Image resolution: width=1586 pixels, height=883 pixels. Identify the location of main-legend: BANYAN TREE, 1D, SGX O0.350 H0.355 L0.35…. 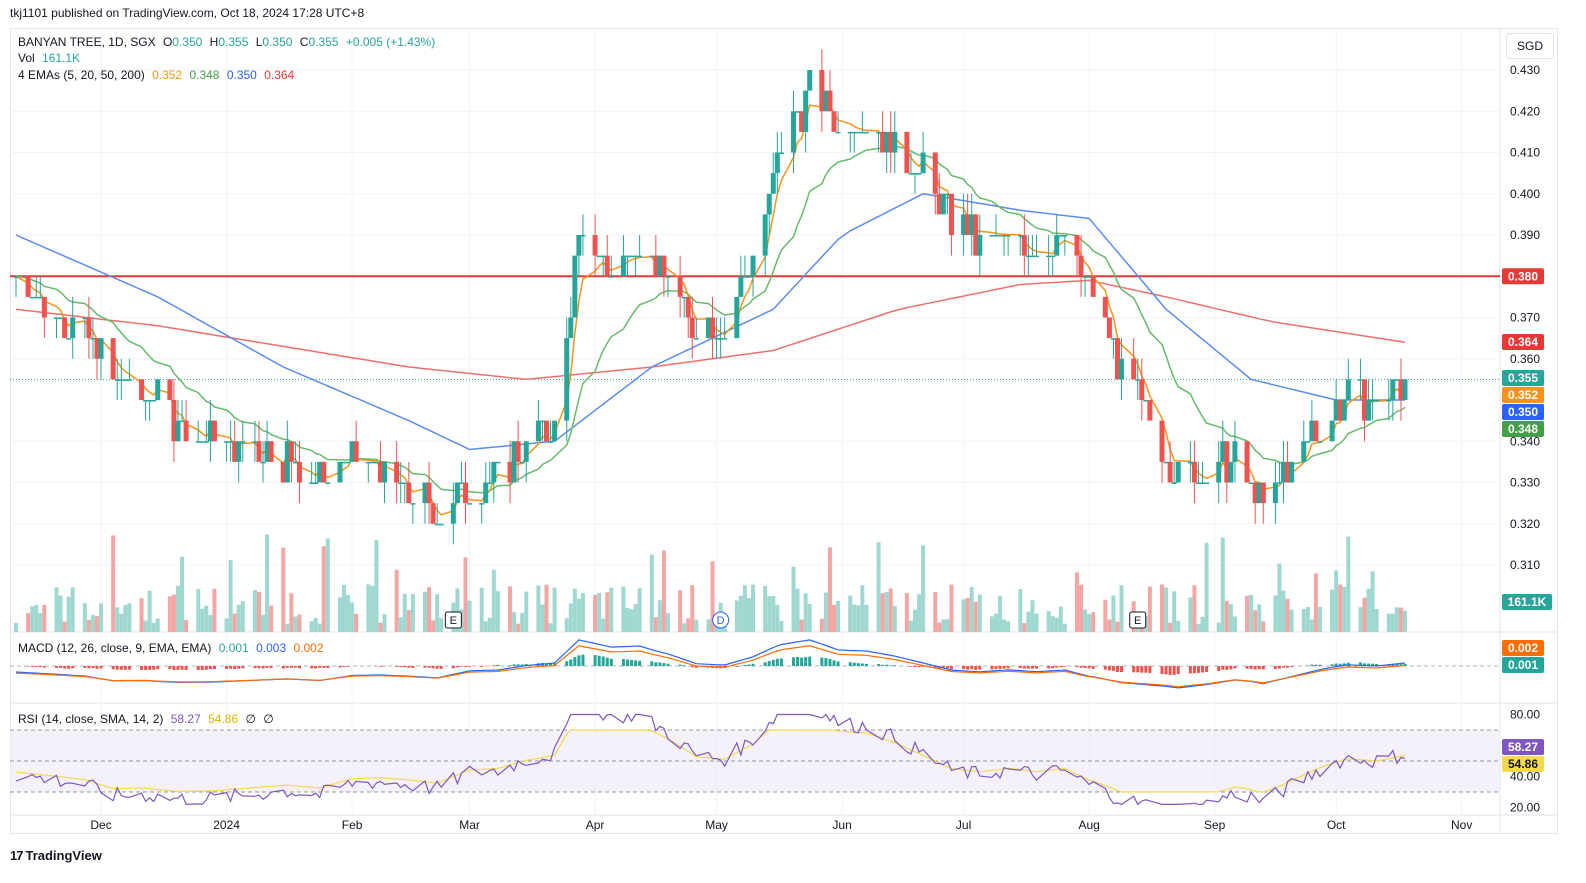
(228, 42).